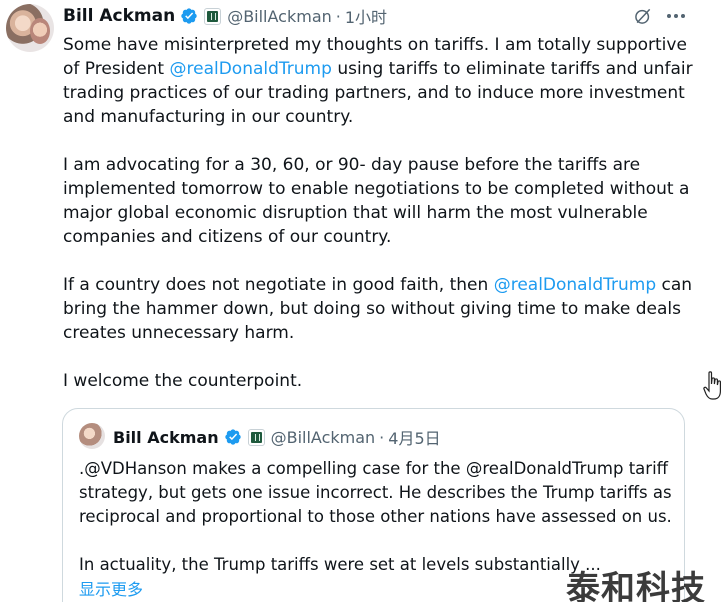 Image resolution: width=724 pixels, height=602 pixels. What do you see at coordinates (30, 28) in the screenshot?
I see `avatar` at bounding box center [30, 28].